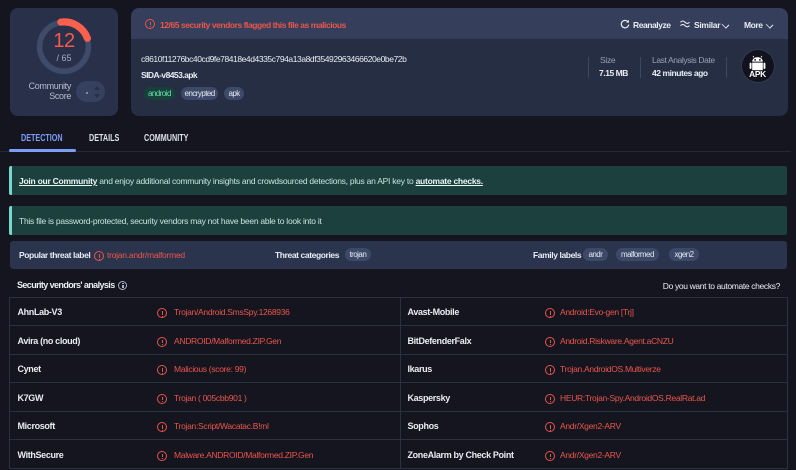 The image size is (796, 470). What do you see at coordinates (757, 74) in the screenshot?
I see `svg-text: APK` at bounding box center [757, 74].